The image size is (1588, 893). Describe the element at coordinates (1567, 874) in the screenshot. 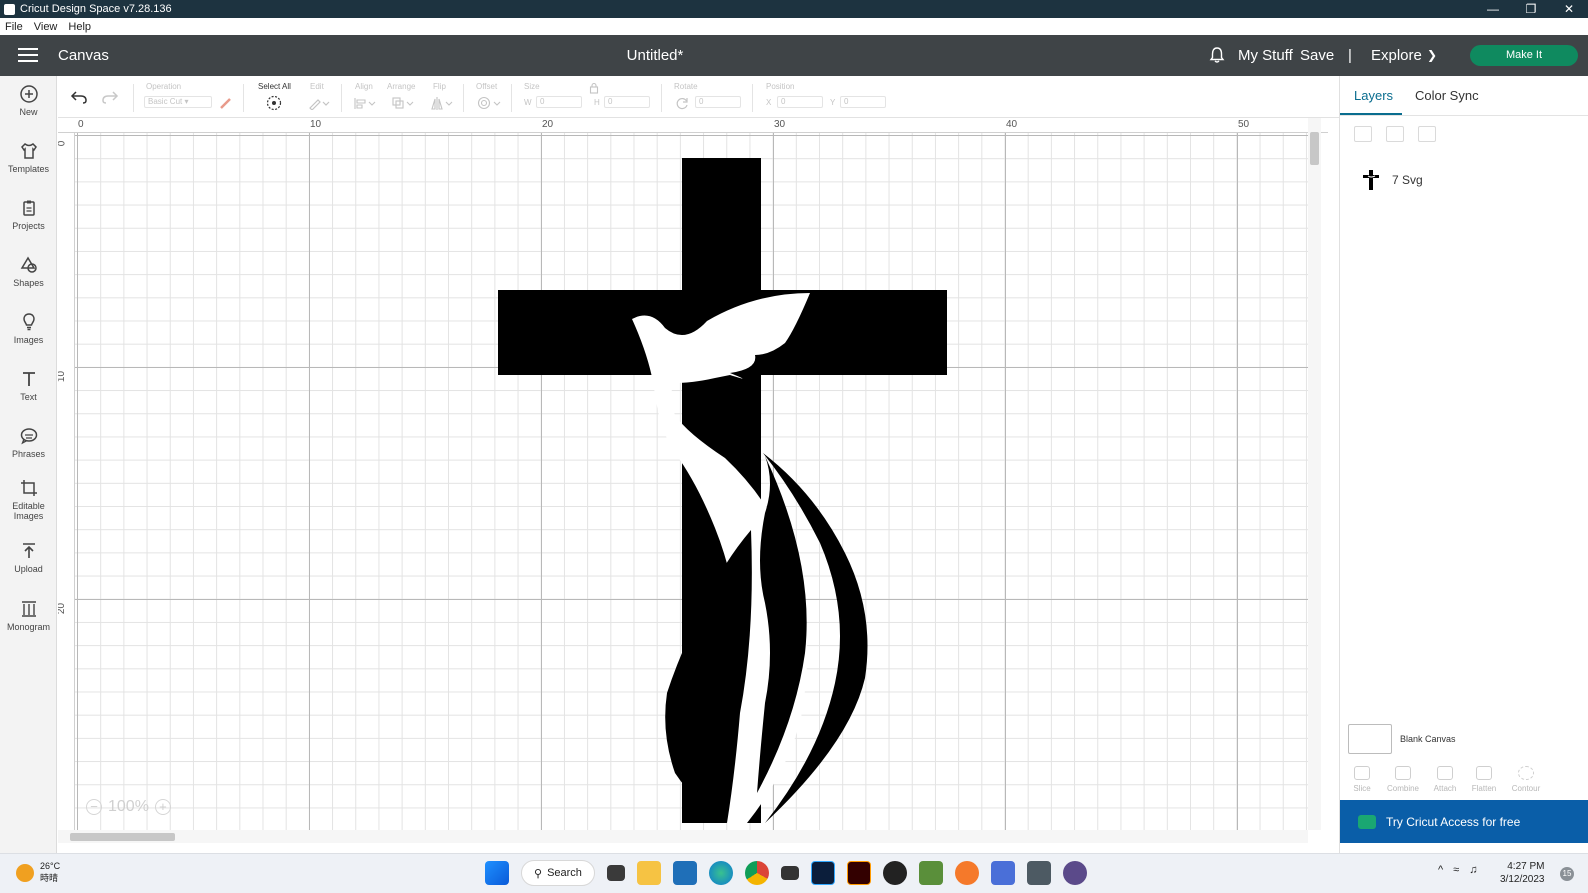

I see `notification-badge: 15` at that location.